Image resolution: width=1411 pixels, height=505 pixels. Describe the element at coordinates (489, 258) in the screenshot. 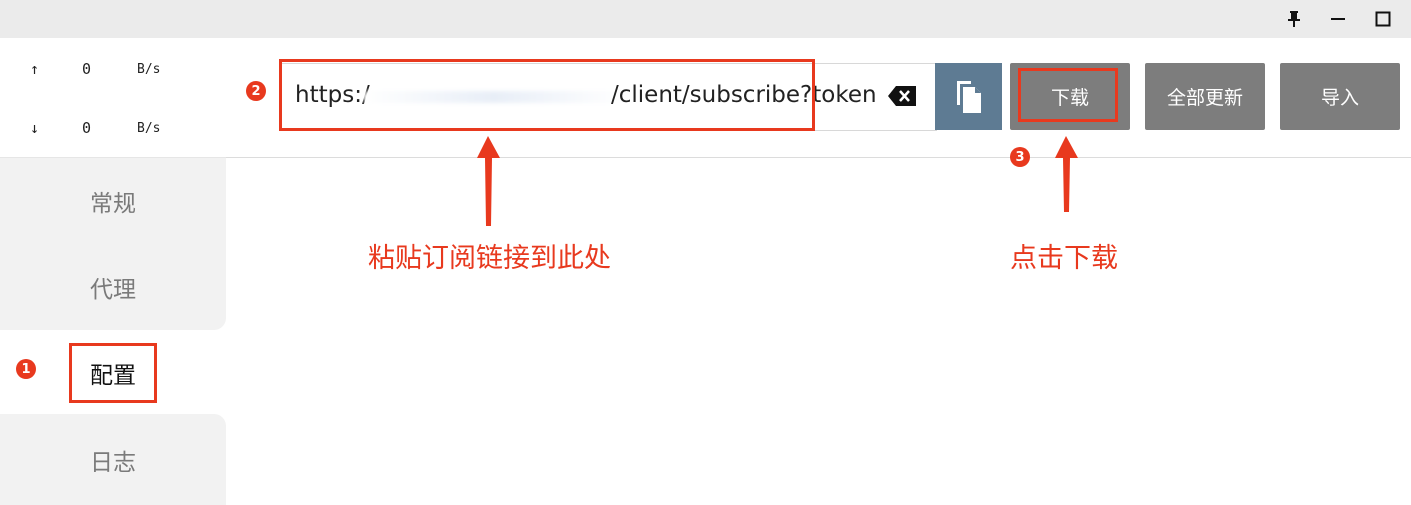

I see `paste-hint-text: 粘贴订阅链接到此处` at that location.